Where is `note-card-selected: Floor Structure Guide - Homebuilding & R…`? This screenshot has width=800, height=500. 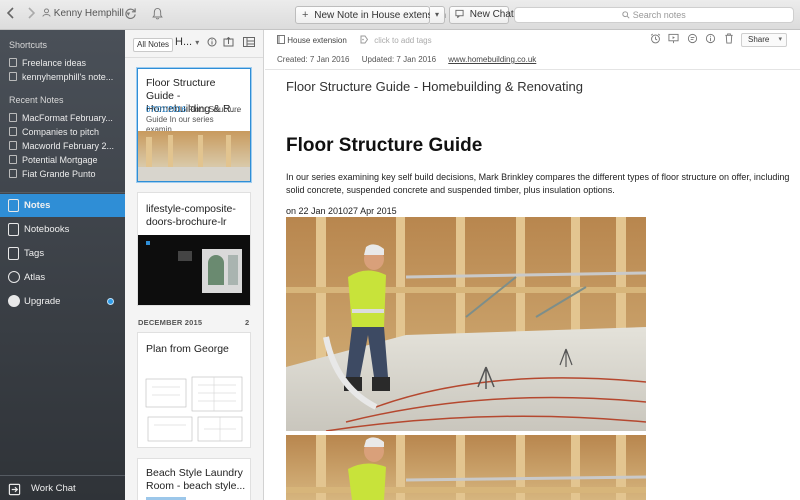
note-card-selected: Floor Structure Guide - Homebuilding & R… is located at coordinates (194, 125).